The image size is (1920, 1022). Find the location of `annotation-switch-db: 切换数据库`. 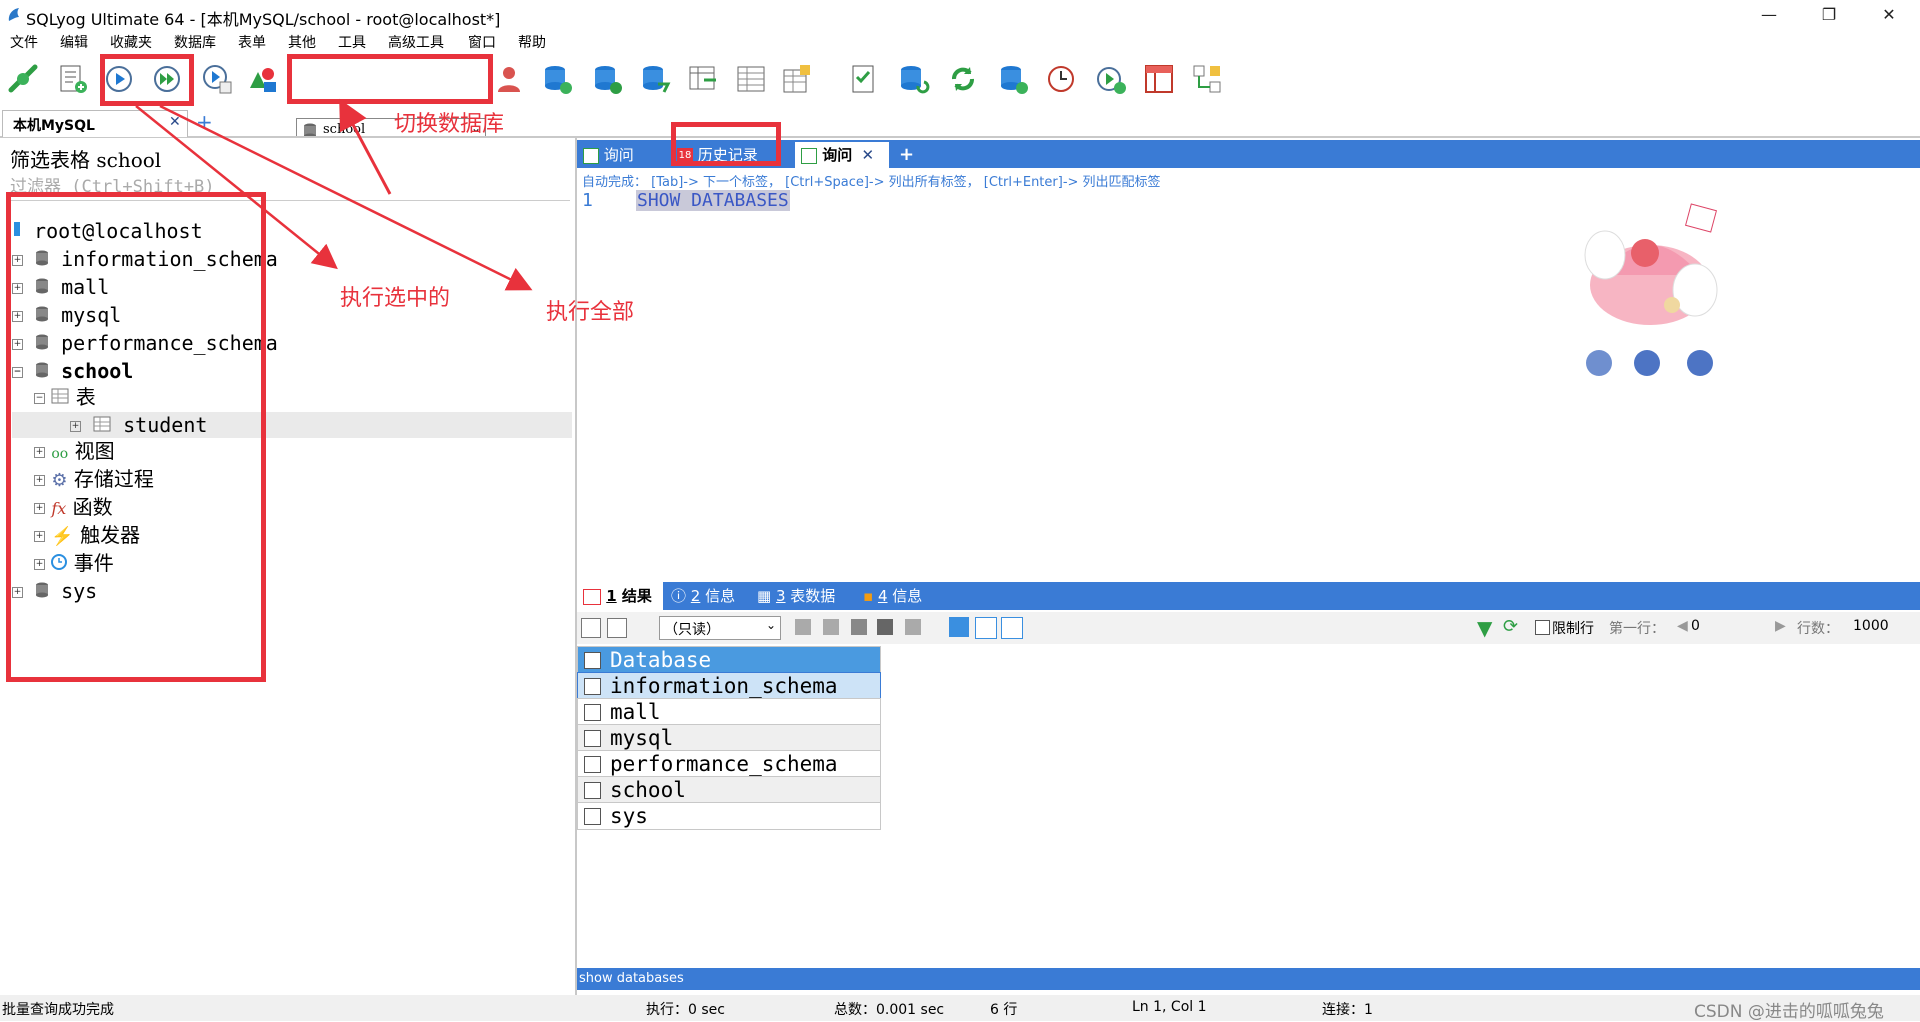

annotation-switch-db: 切换数据库 is located at coordinates (449, 124).